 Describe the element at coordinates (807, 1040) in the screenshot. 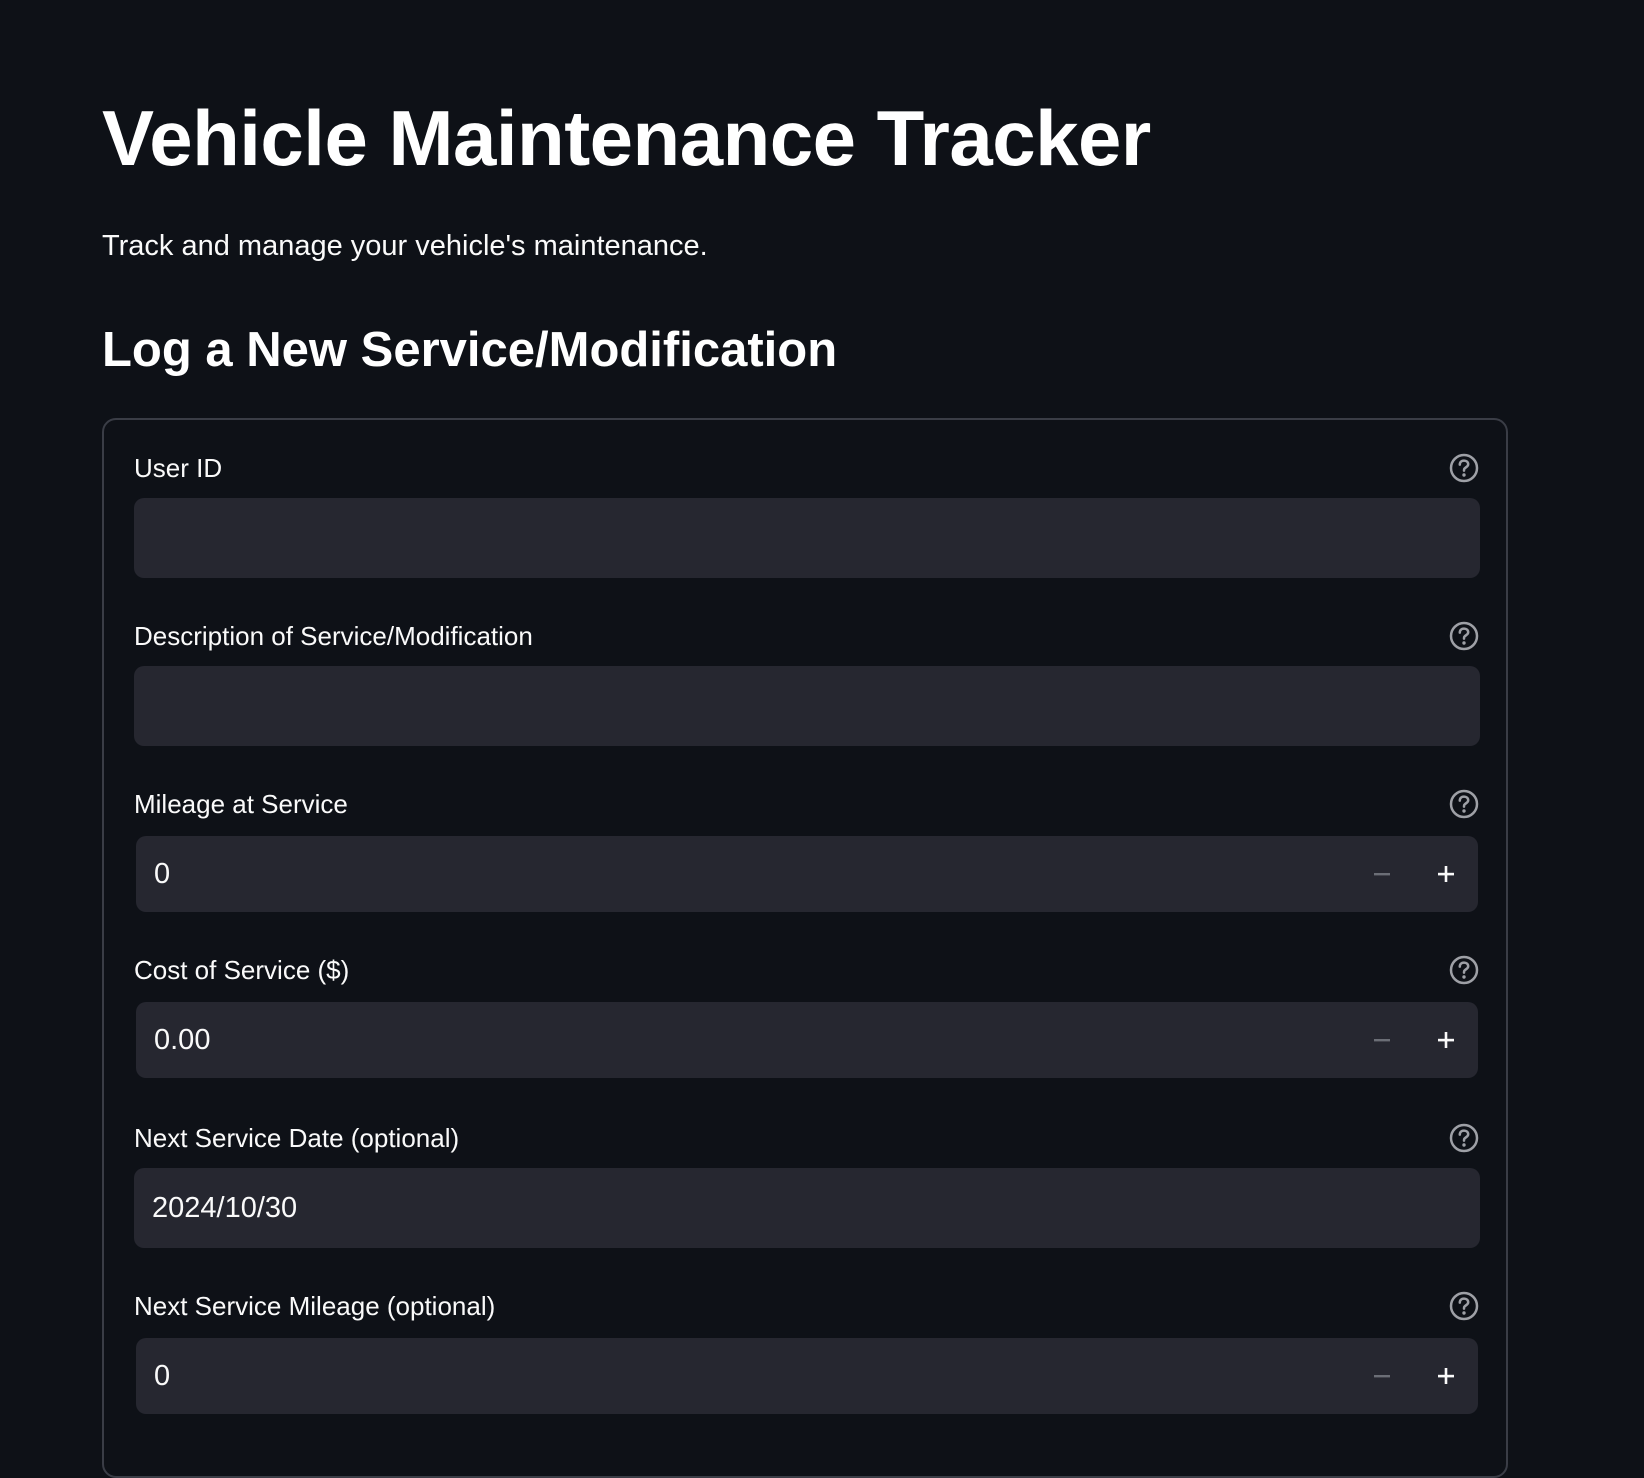

I see `cost-input: 0.00` at that location.